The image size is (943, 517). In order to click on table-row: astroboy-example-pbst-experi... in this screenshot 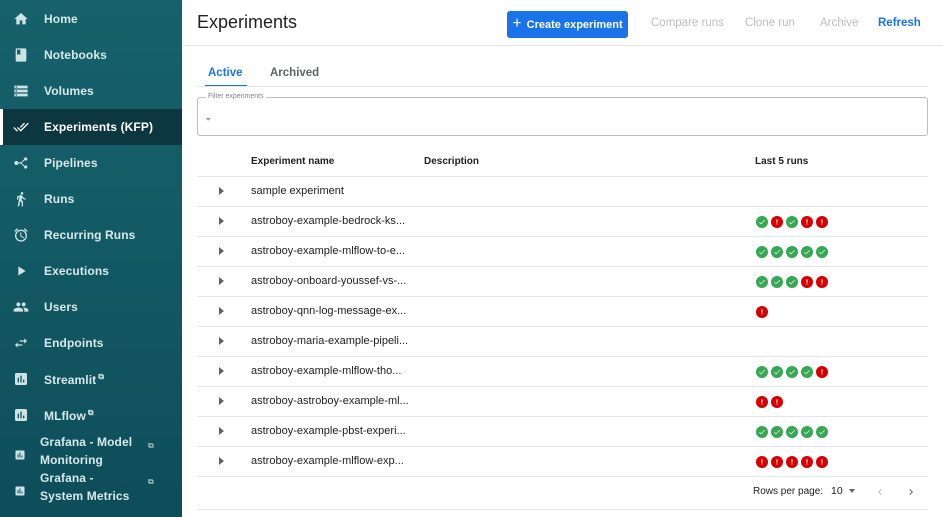, I will do `click(562, 432)`.